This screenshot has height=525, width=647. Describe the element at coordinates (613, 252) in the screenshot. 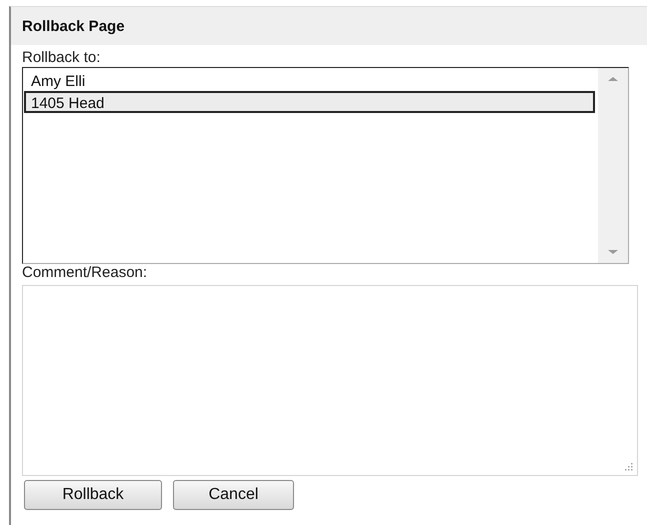

I see `scroll-down-icon` at that location.